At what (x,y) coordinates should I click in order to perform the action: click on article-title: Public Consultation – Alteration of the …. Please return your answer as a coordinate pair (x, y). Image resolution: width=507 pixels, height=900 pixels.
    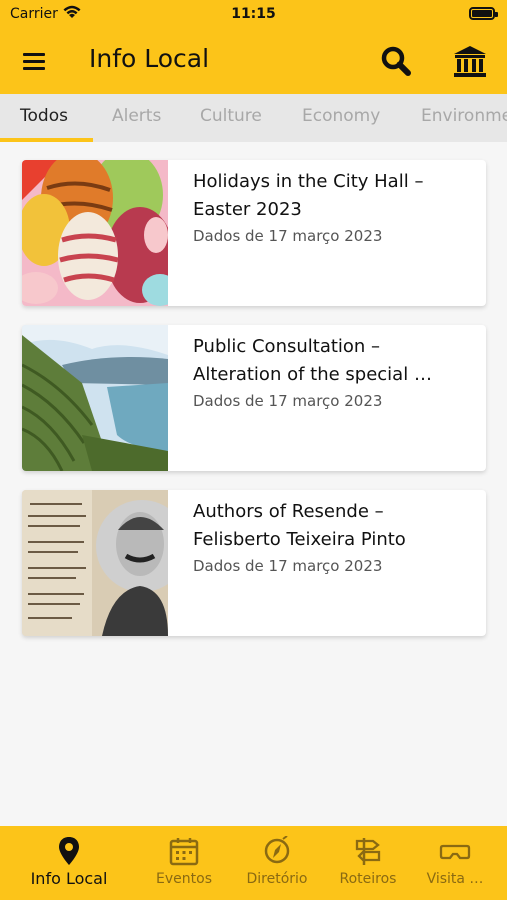
    Looking at the image, I should click on (312, 360).